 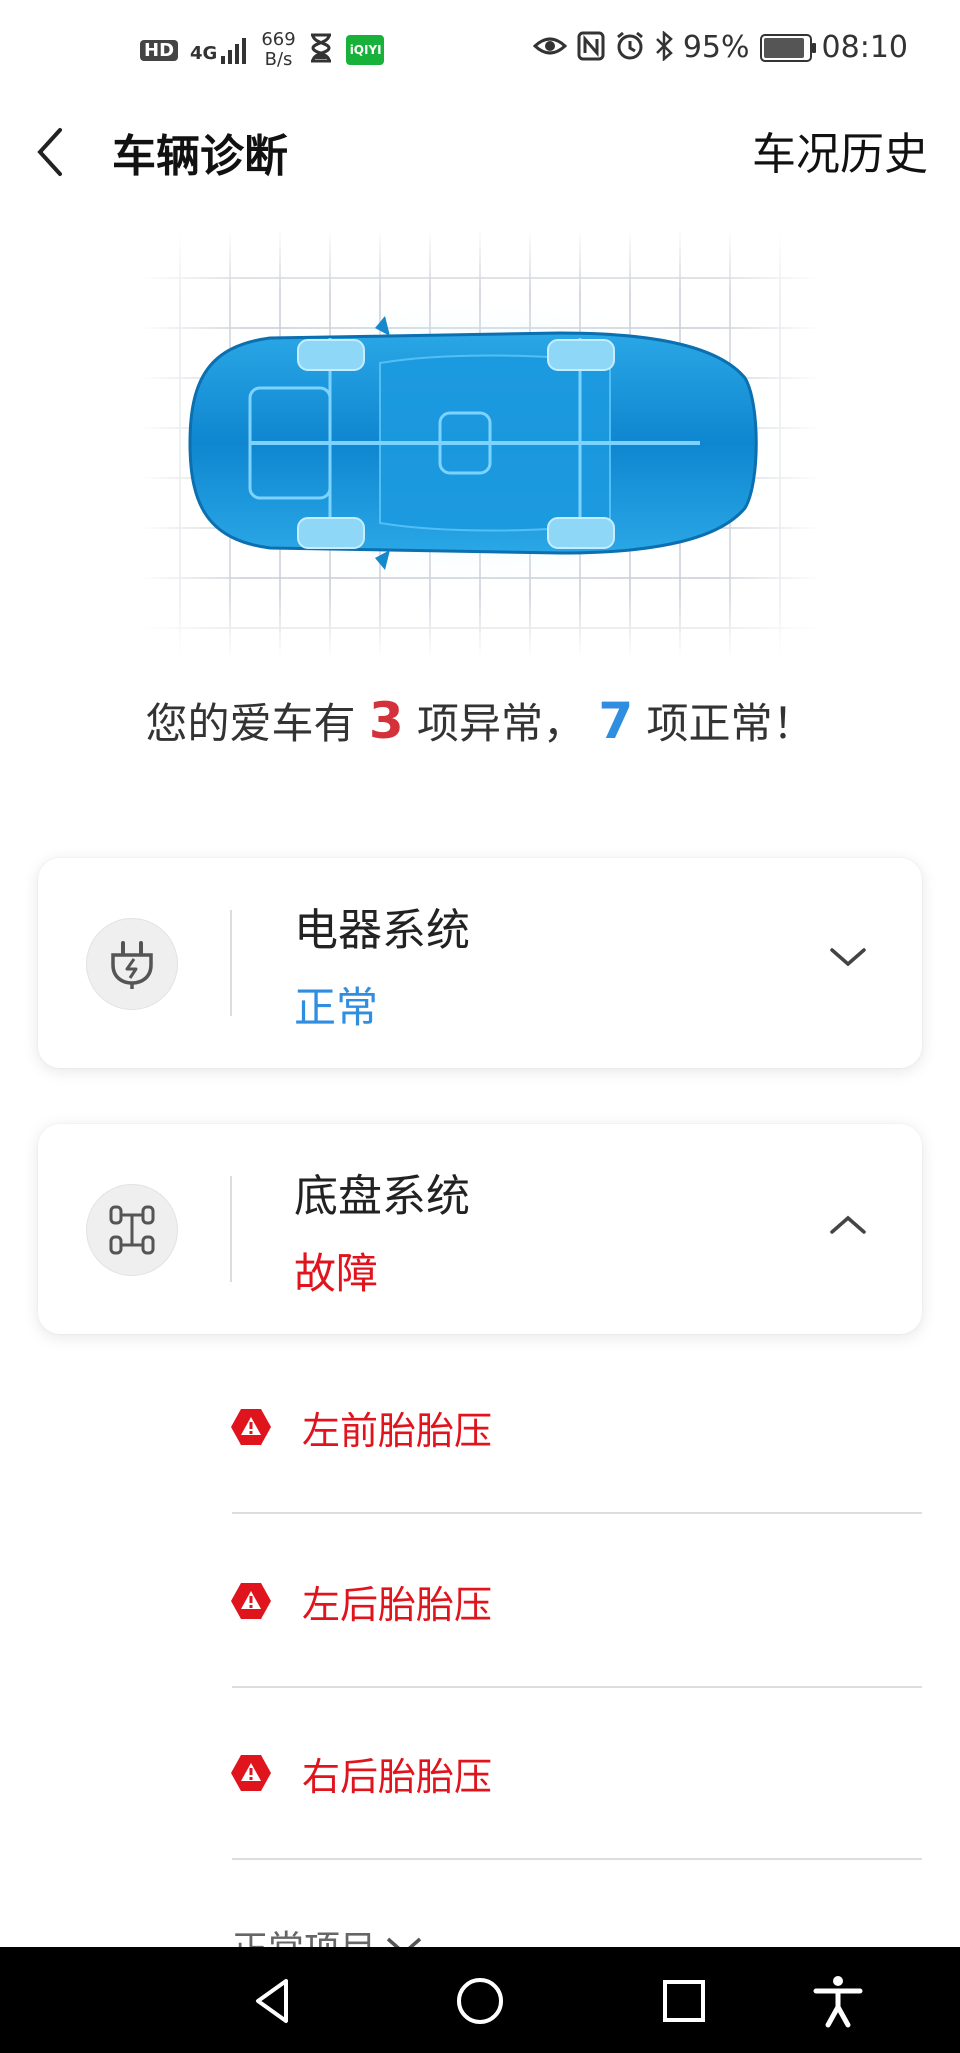 I want to click on page-title: 车辆诊断, so click(x=200, y=156).